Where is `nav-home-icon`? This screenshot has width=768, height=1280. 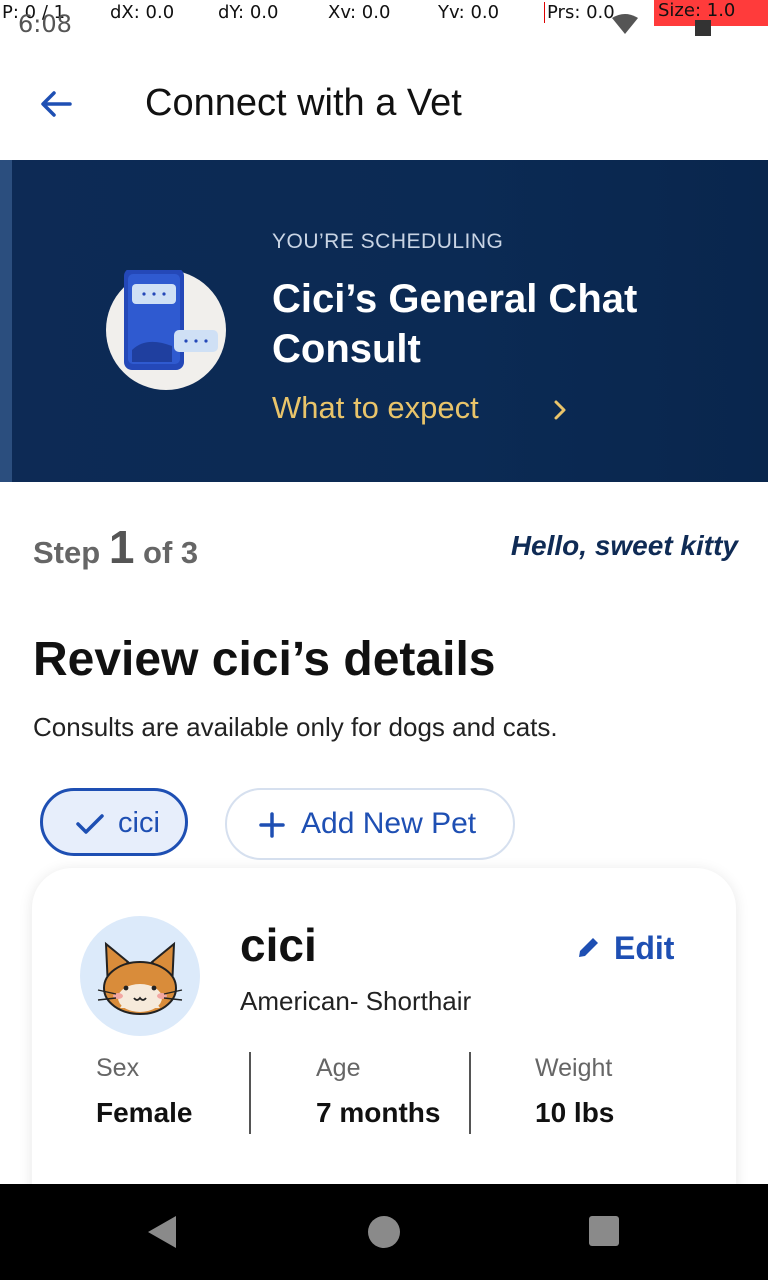 nav-home-icon is located at coordinates (384, 1232).